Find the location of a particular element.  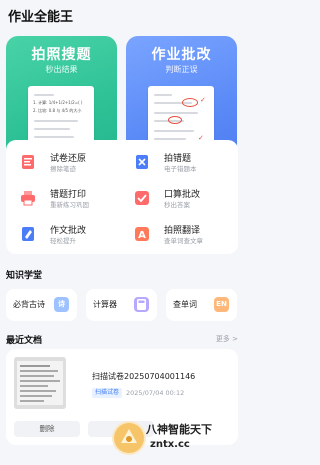

tool-mistake-print: 错题打印 重新练习巩固 is located at coordinates (67, 198).